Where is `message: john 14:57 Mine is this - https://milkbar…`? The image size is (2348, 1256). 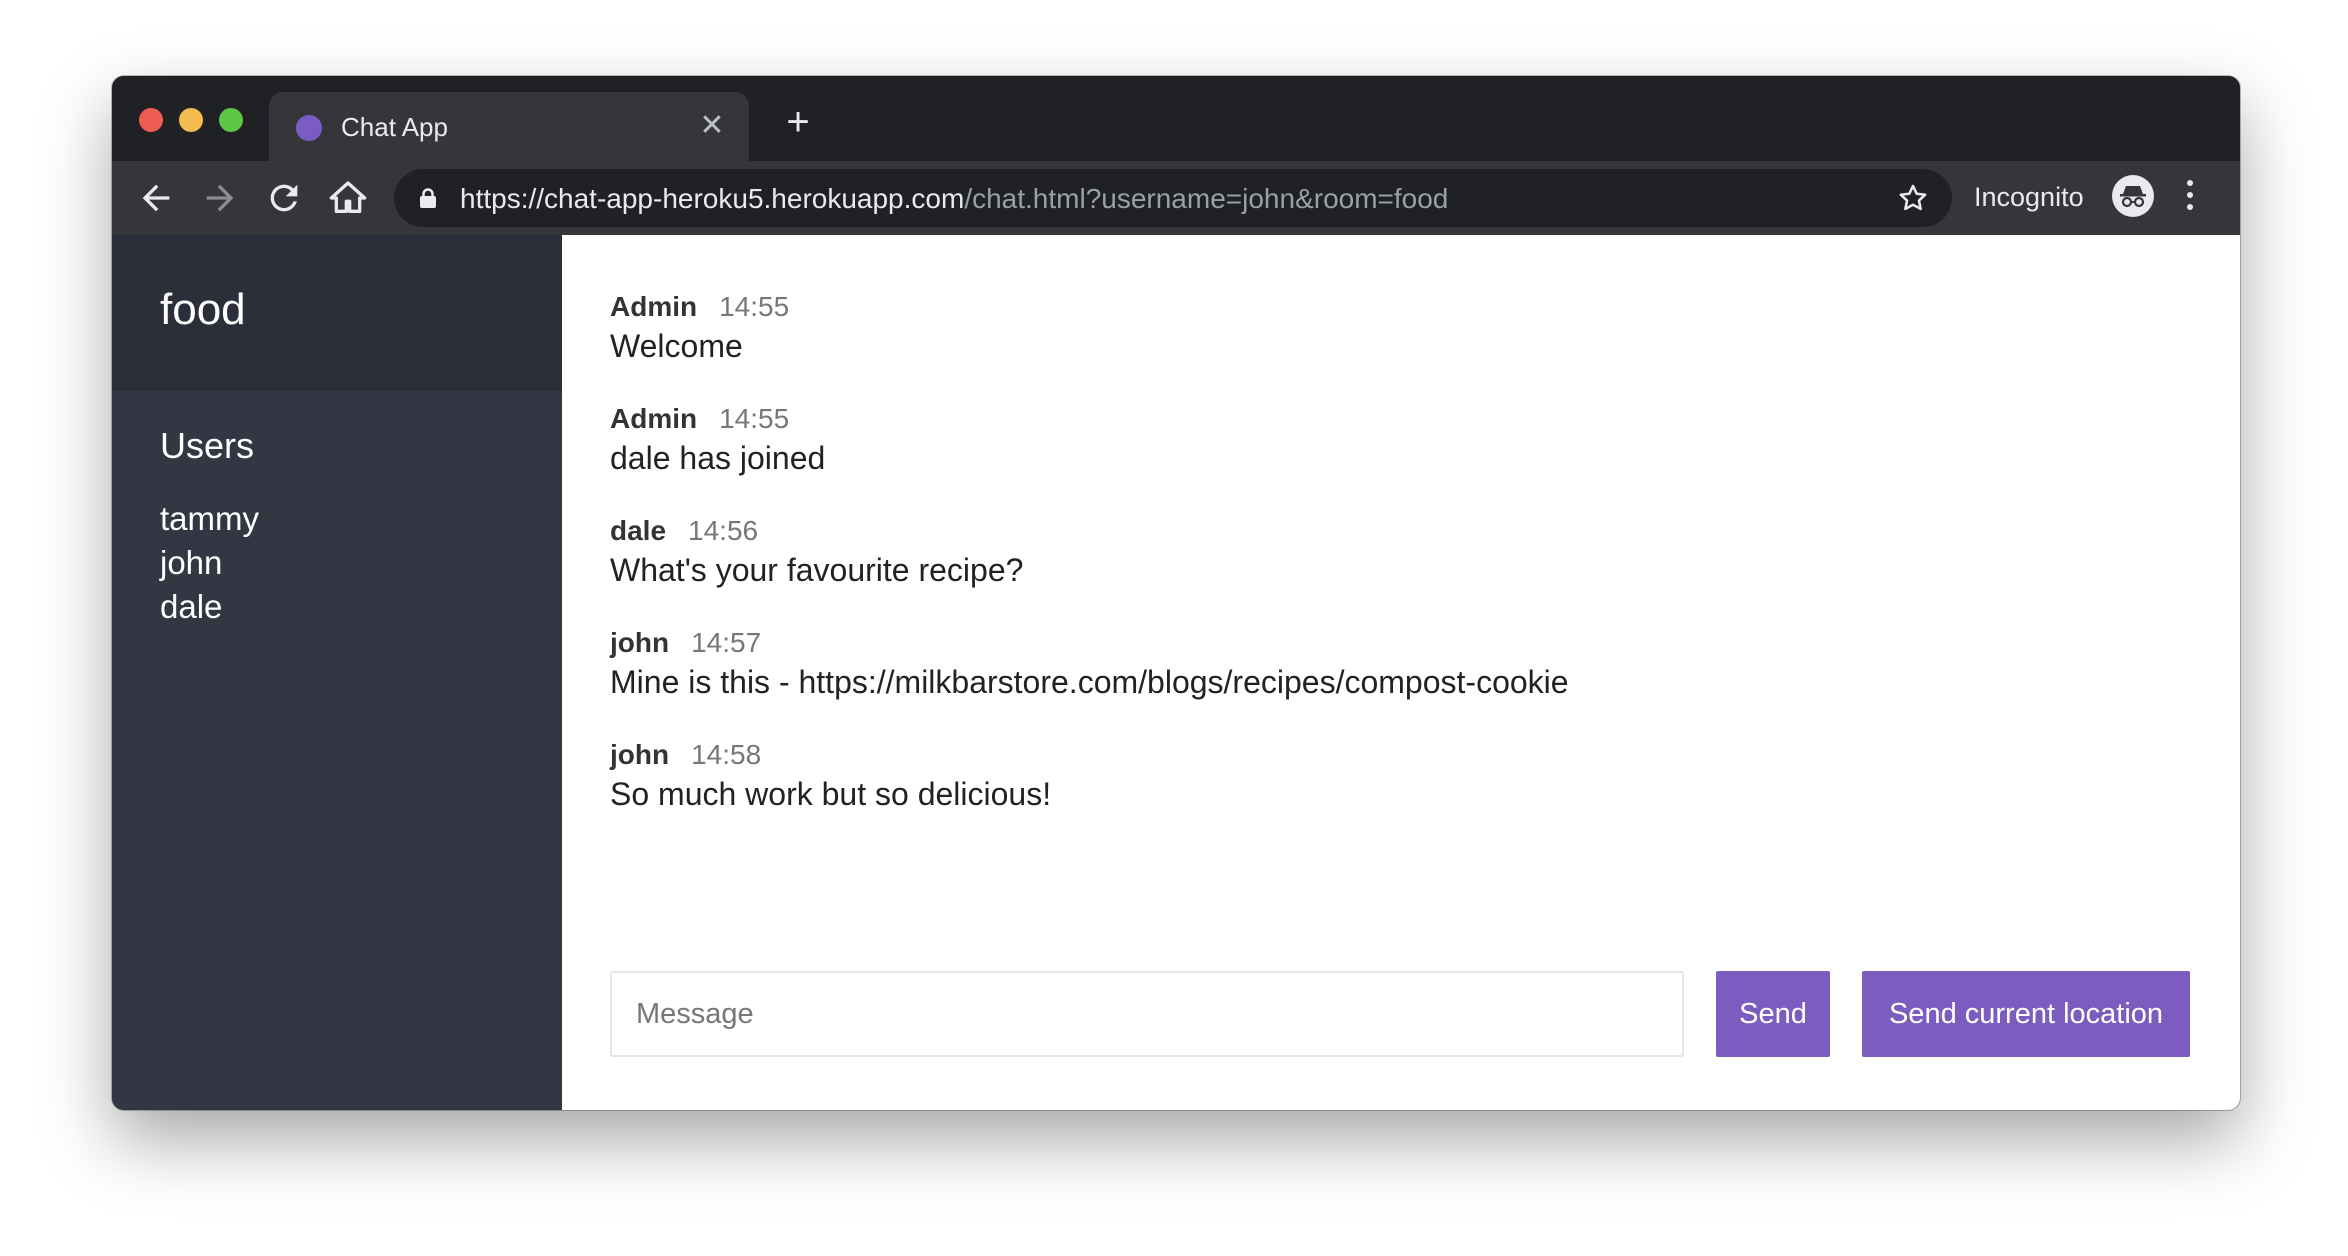
message: john 14:57 Mine is this - https://milkbar… is located at coordinates (1401, 664).